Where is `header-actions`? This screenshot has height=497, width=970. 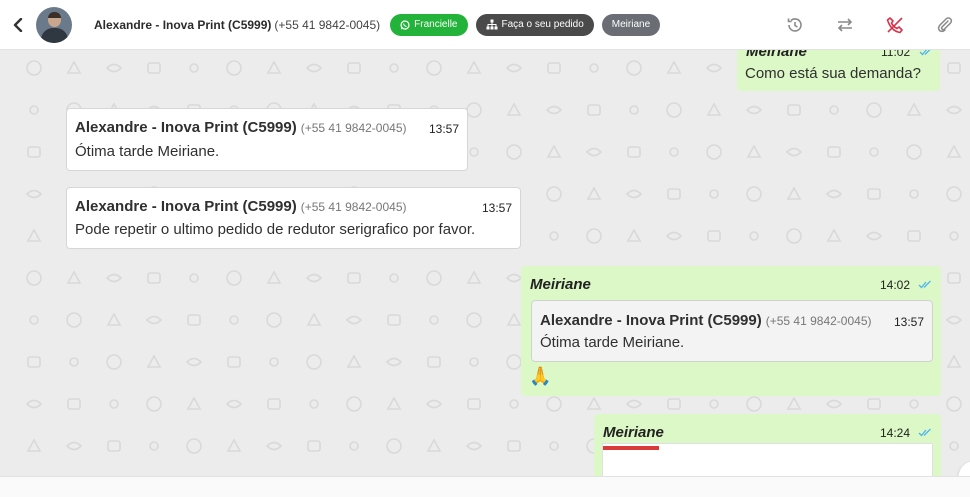
header-actions is located at coordinates (870, 25).